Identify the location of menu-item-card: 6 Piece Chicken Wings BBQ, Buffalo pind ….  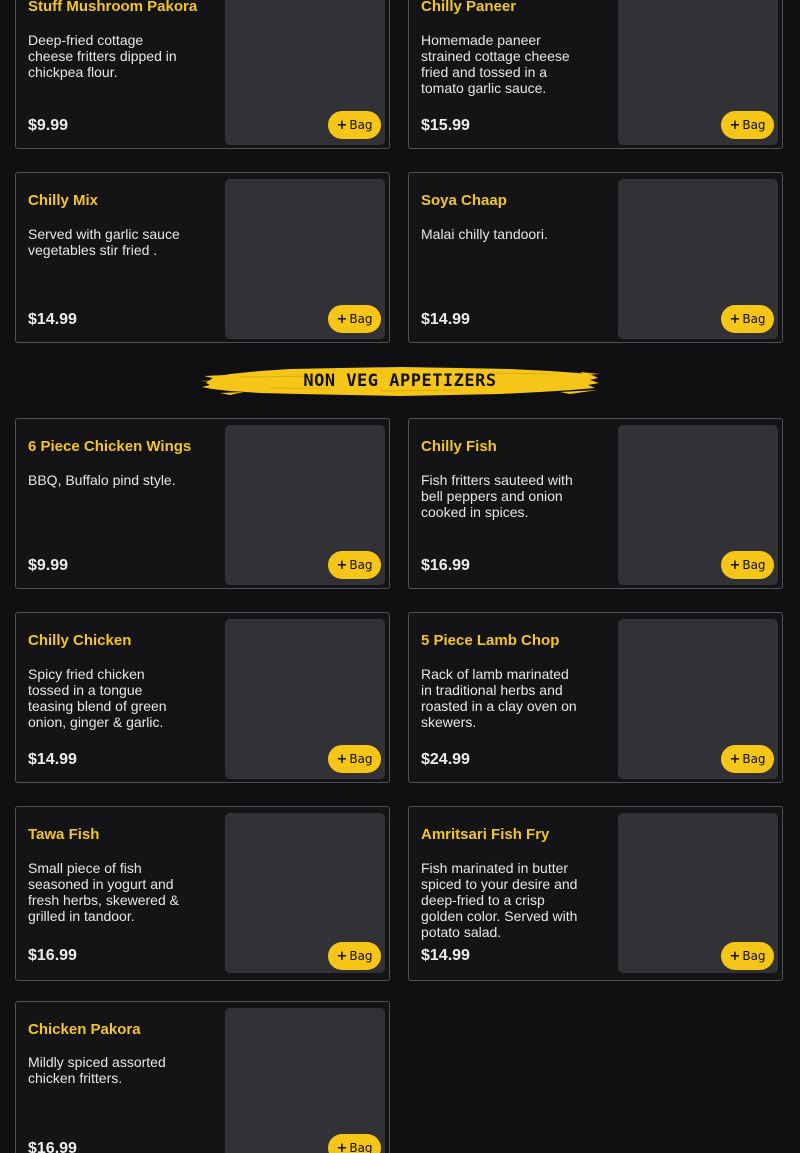
(202, 503).